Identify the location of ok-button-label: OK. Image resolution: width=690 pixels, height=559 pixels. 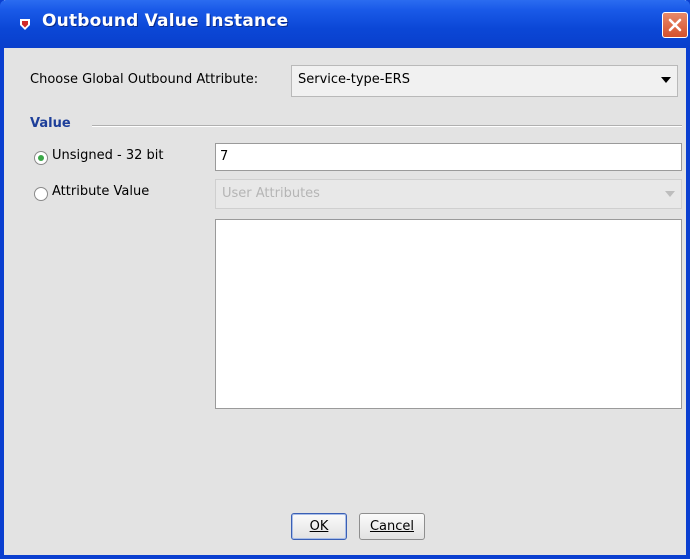
(319, 526).